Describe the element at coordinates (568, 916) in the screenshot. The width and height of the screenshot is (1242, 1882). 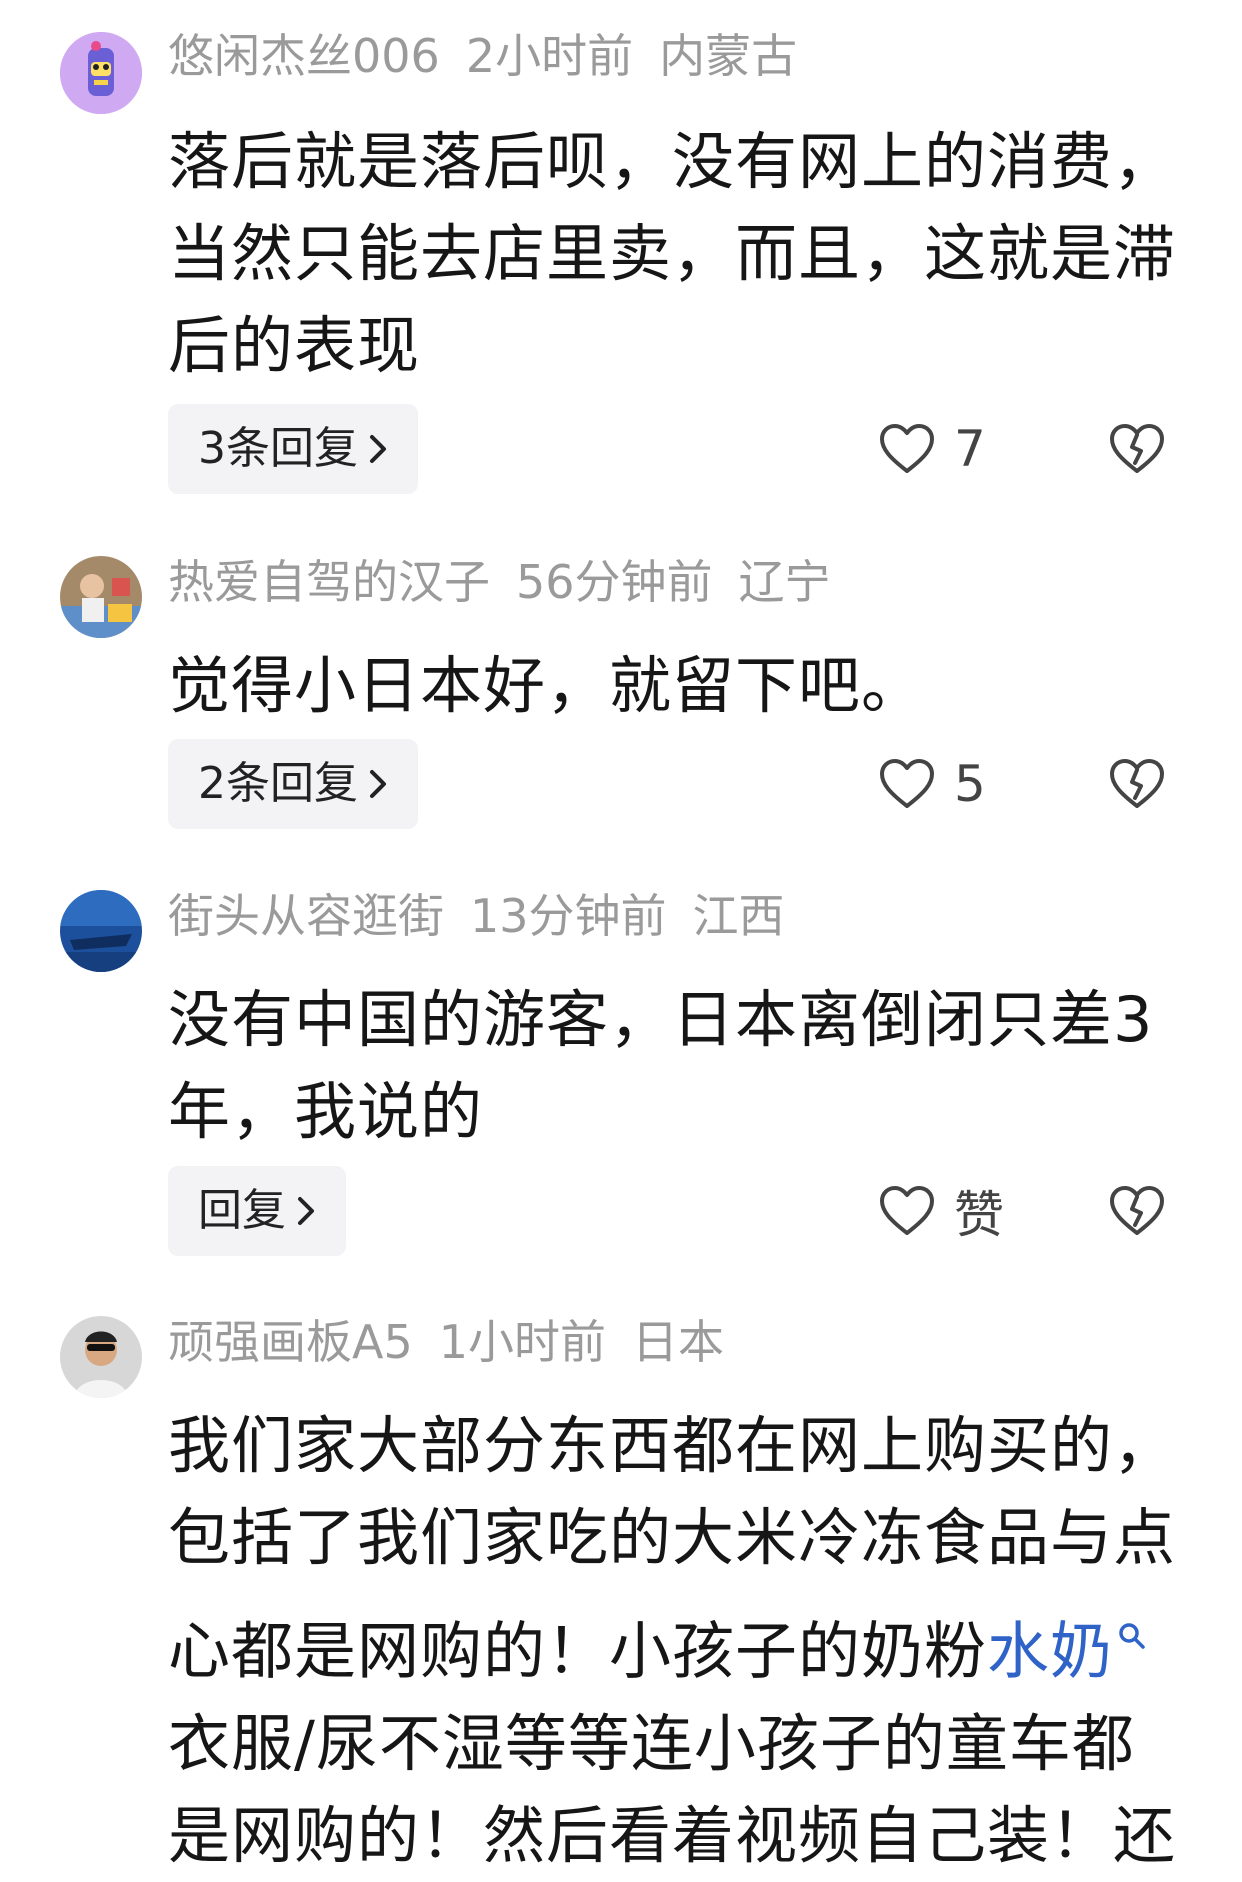
I see `timestamp: 13分钟前` at that location.